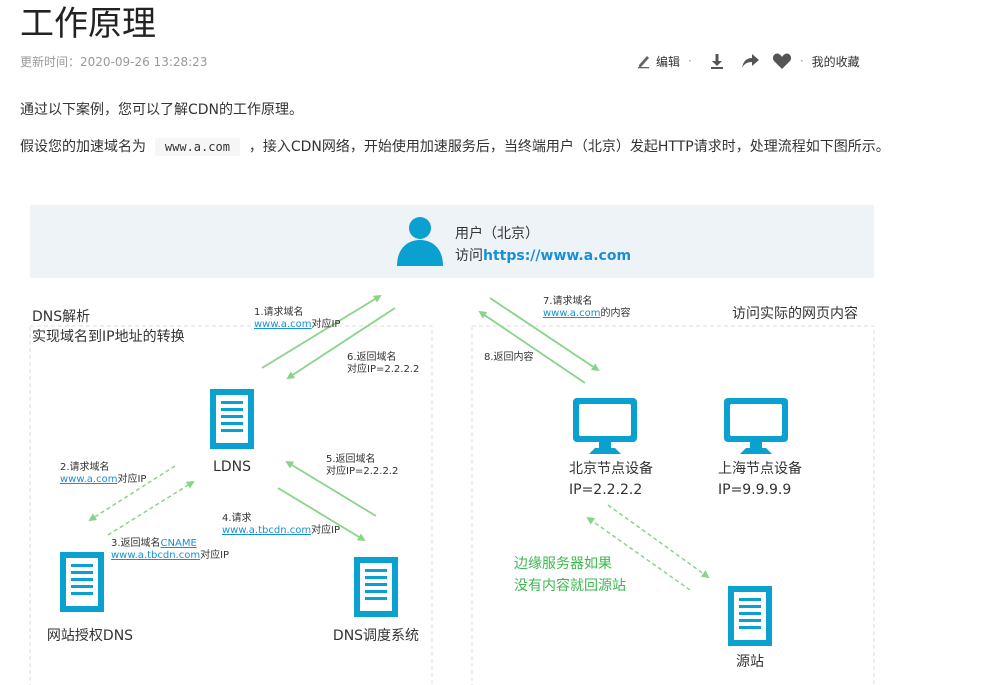 This screenshot has height=685, width=988. What do you see at coordinates (750, 616) in the screenshot?
I see `origin-server-icon` at bounding box center [750, 616].